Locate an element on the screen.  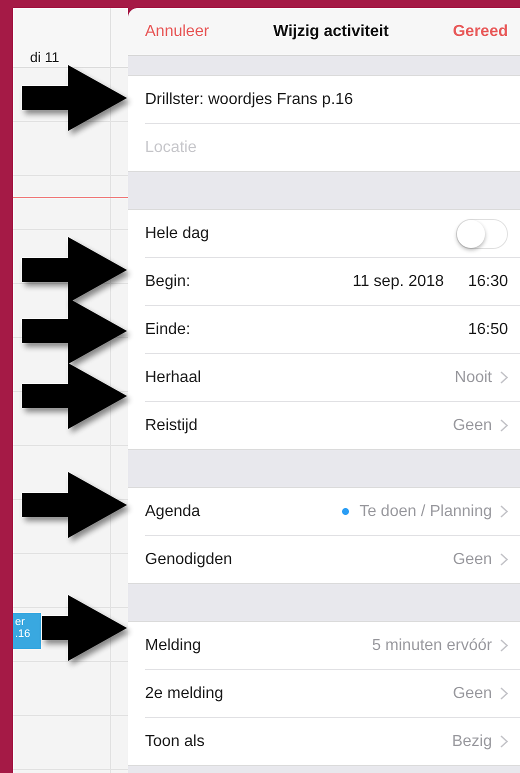
row-label: Melding is located at coordinates (173, 645).